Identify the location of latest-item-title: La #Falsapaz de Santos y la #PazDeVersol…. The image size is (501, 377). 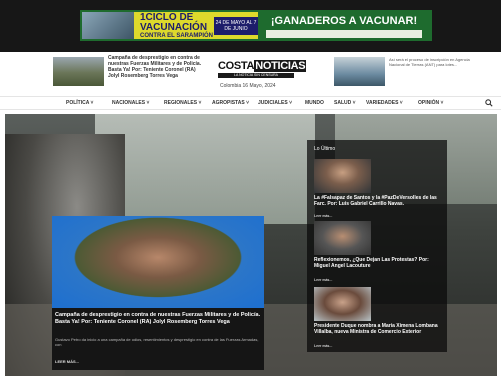
(378, 201).